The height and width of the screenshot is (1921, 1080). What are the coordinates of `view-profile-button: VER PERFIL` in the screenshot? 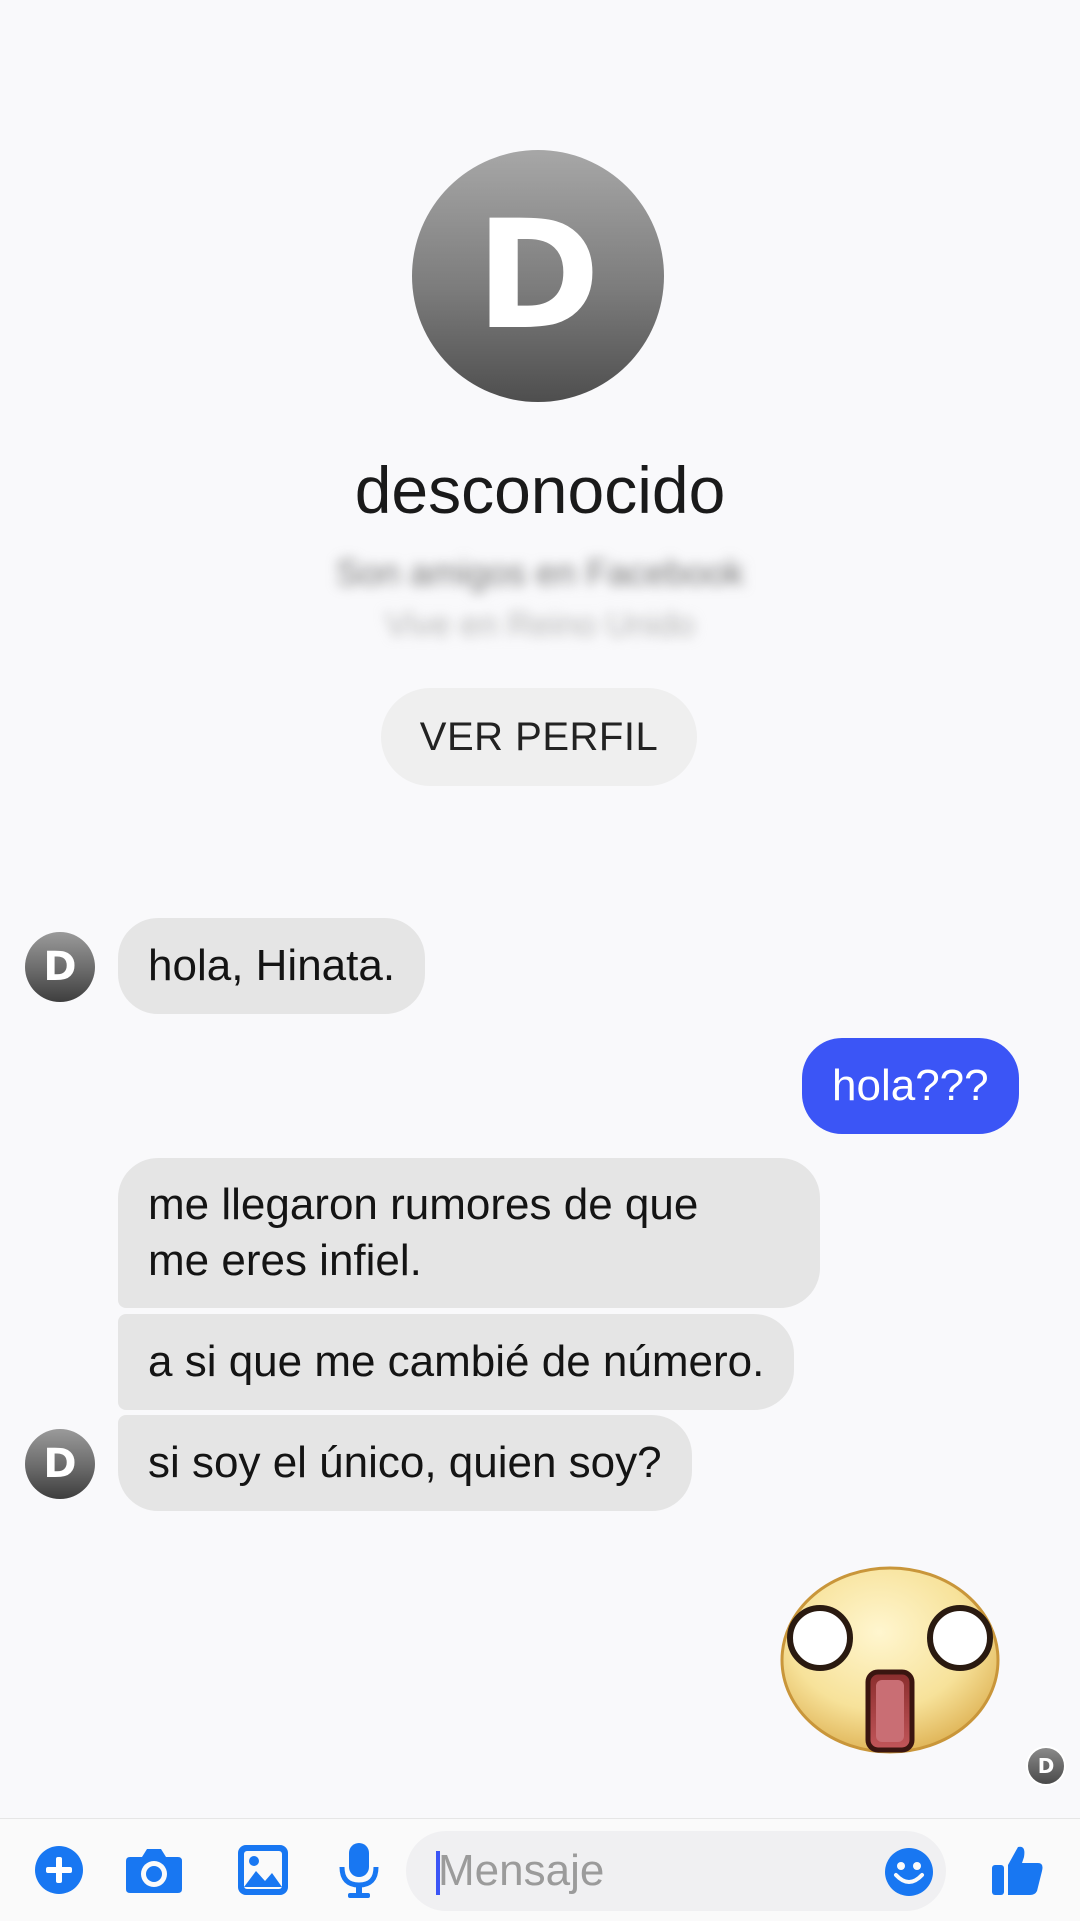 It's located at (539, 737).